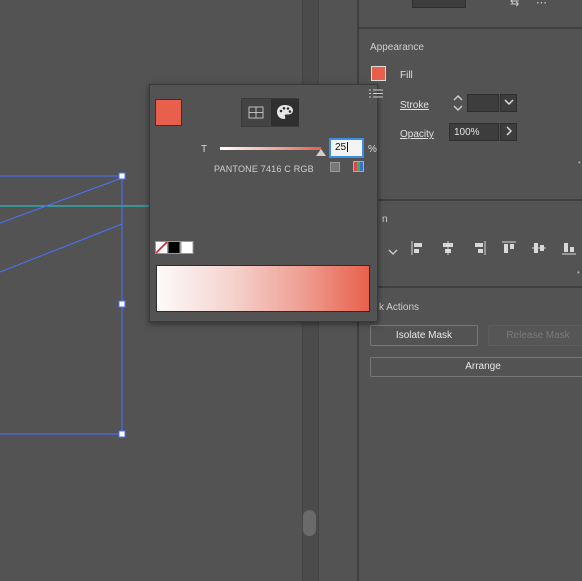 Image resolution: width=582 pixels, height=581 pixels. I want to click on stroke-dropdown, so click(508, 103).